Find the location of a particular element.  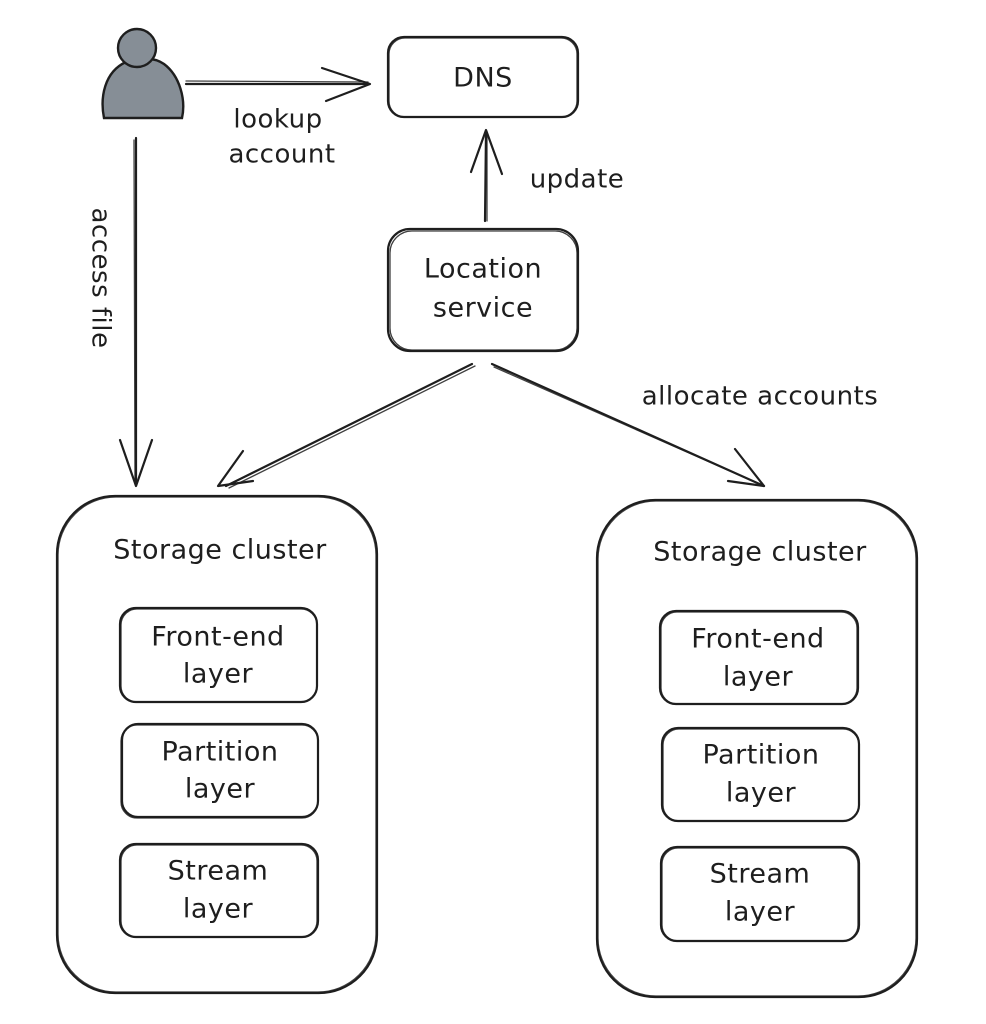

dns-label: DNS is located at coordinates (483, 78).